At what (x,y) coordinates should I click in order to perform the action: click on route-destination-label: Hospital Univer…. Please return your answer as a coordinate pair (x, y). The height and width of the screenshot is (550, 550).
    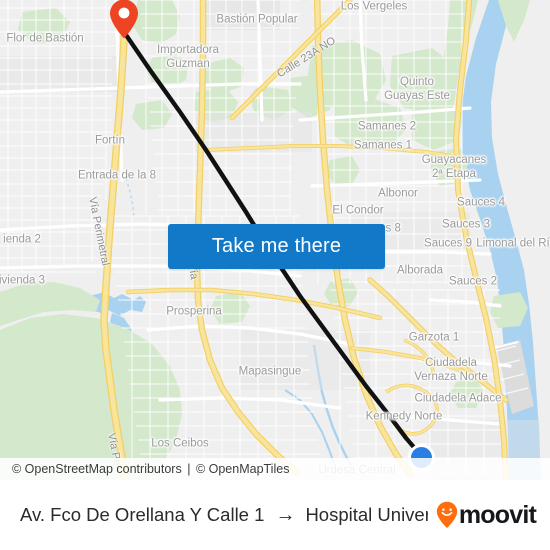
    Looking at the image, I should click on (366, 514).